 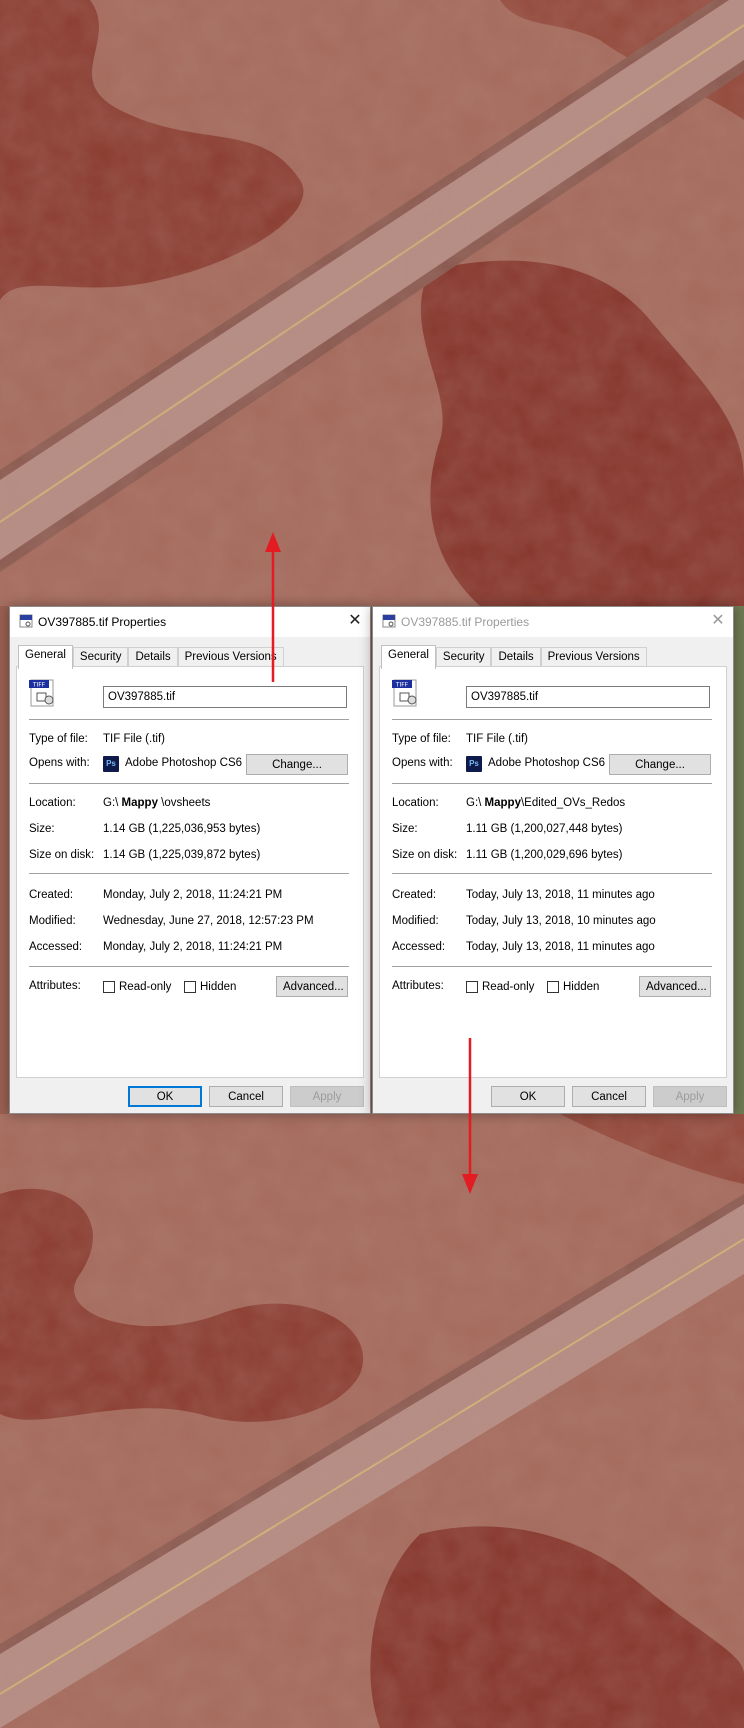 I want to click on size-on-disk-value: 1.14 GB (1,225,039,872 bytes), so click(x=182, y=855).